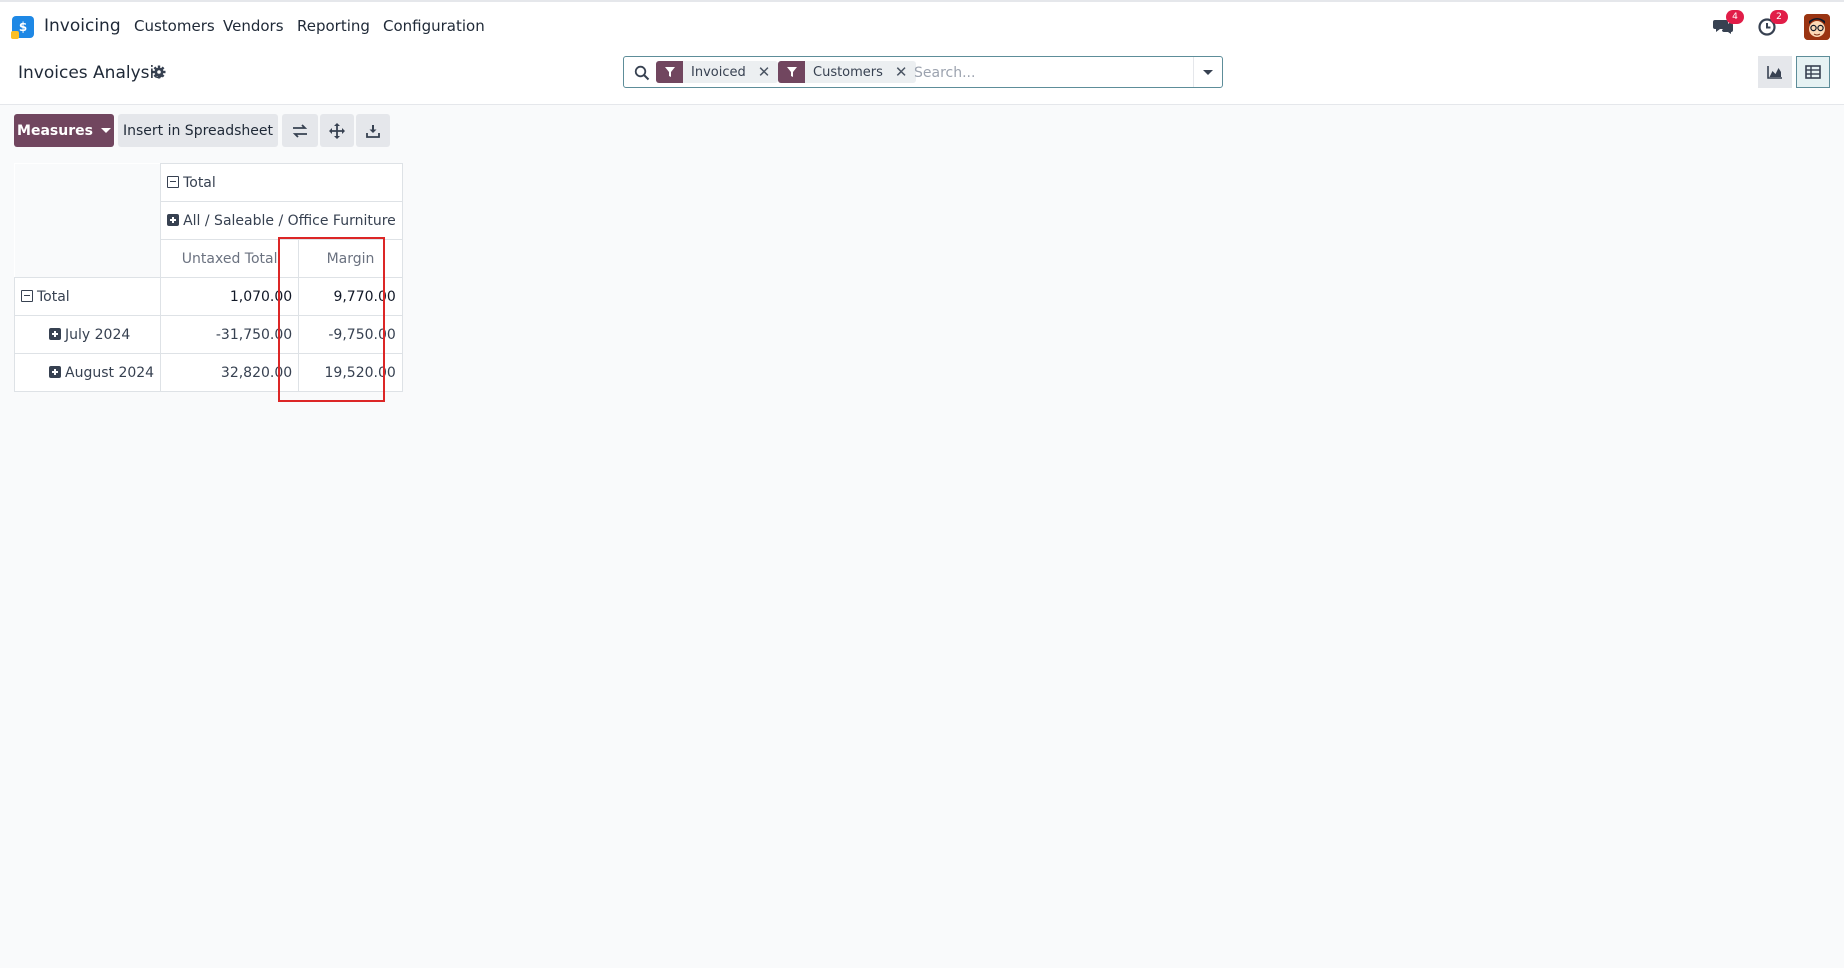  Describe the element at coordinates (642, 73) in the screenshot. I see `search-icon` at that location.